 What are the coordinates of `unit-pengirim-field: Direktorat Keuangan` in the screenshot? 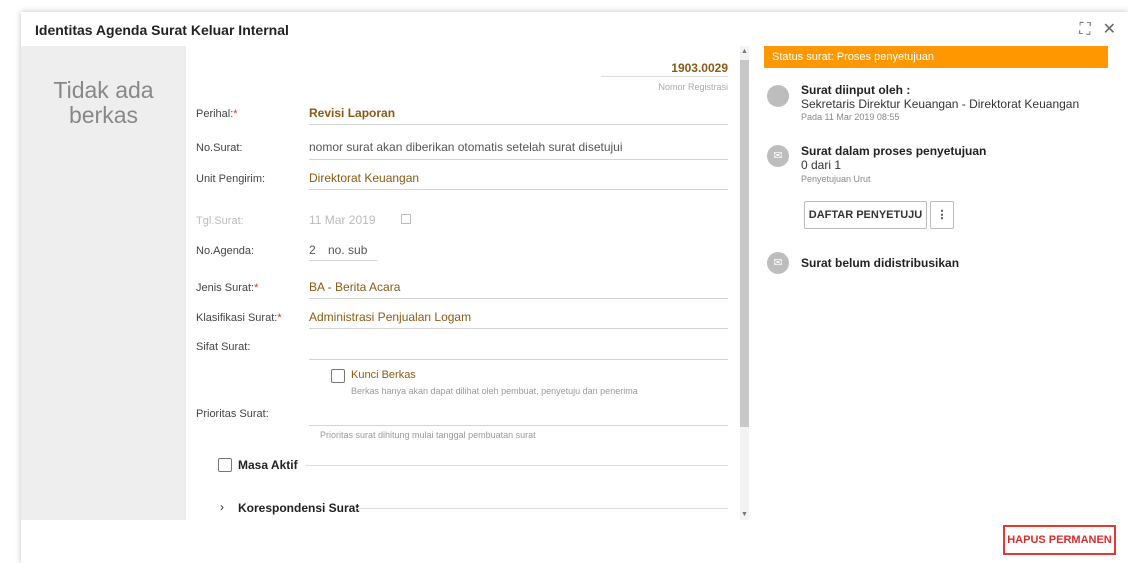 It's located at (364, 178).